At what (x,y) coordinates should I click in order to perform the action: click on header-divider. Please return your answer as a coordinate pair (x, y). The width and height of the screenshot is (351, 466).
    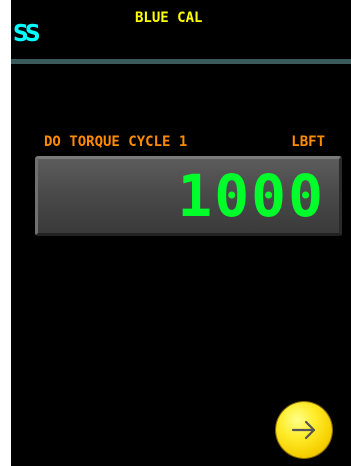
    Looking at the image, I should click on (181, 61).